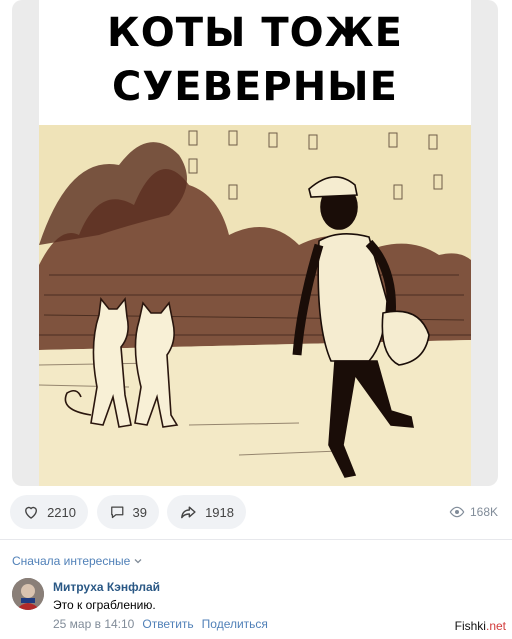 The height and width of the screenshot is (639, 512). I want to click on like-count: 2210, so click(61, 512).